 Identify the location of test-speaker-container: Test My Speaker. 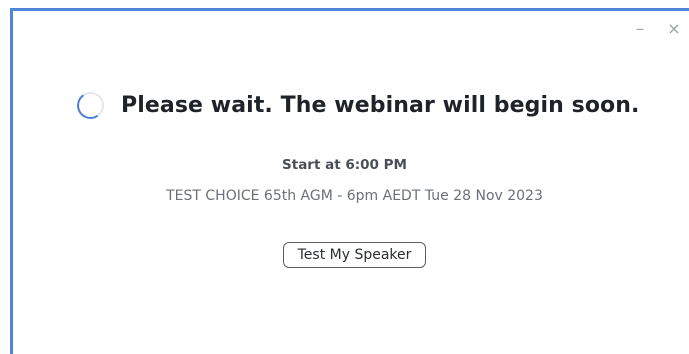
(344, 255).